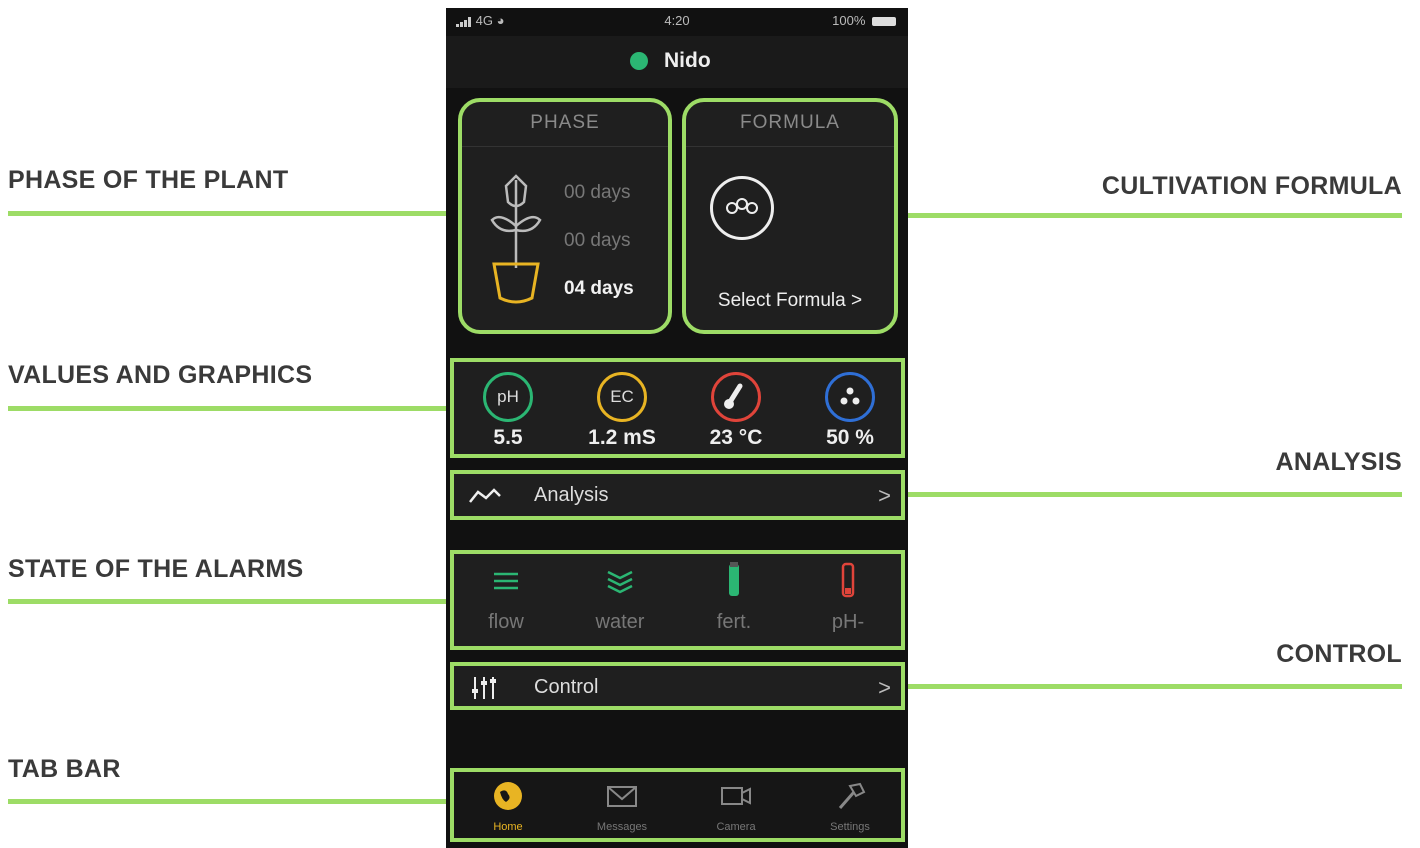 The height and width of the screenshot is (848, 1420). I want to click on callout-line-analysis, so click(1153, 494).